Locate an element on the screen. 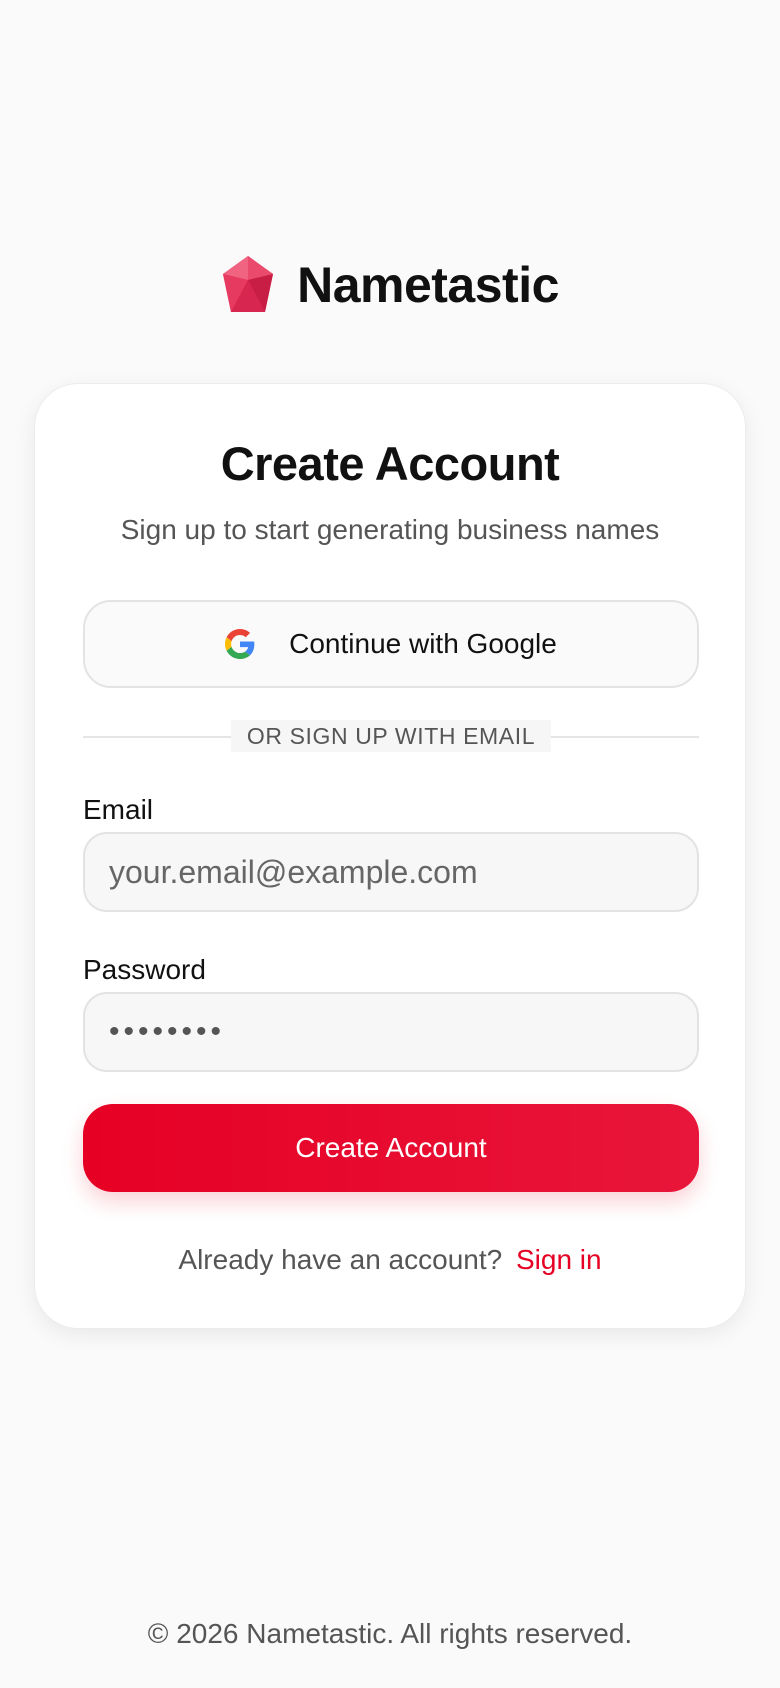  divider-text: OR SIGN UP WITH EMAIL is located at coordinates (391, 736).